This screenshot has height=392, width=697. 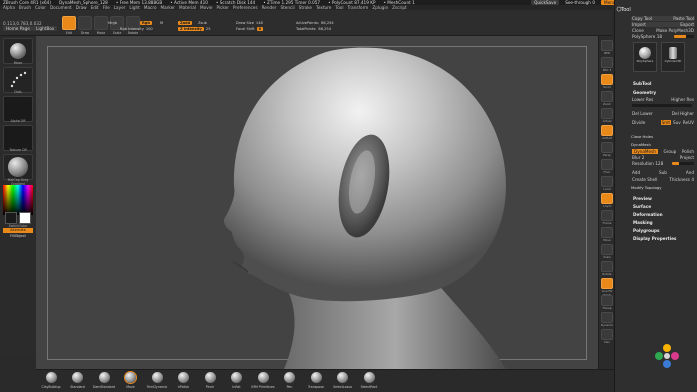 I want to click on view-button-rotate, so click(x=607, y=266).